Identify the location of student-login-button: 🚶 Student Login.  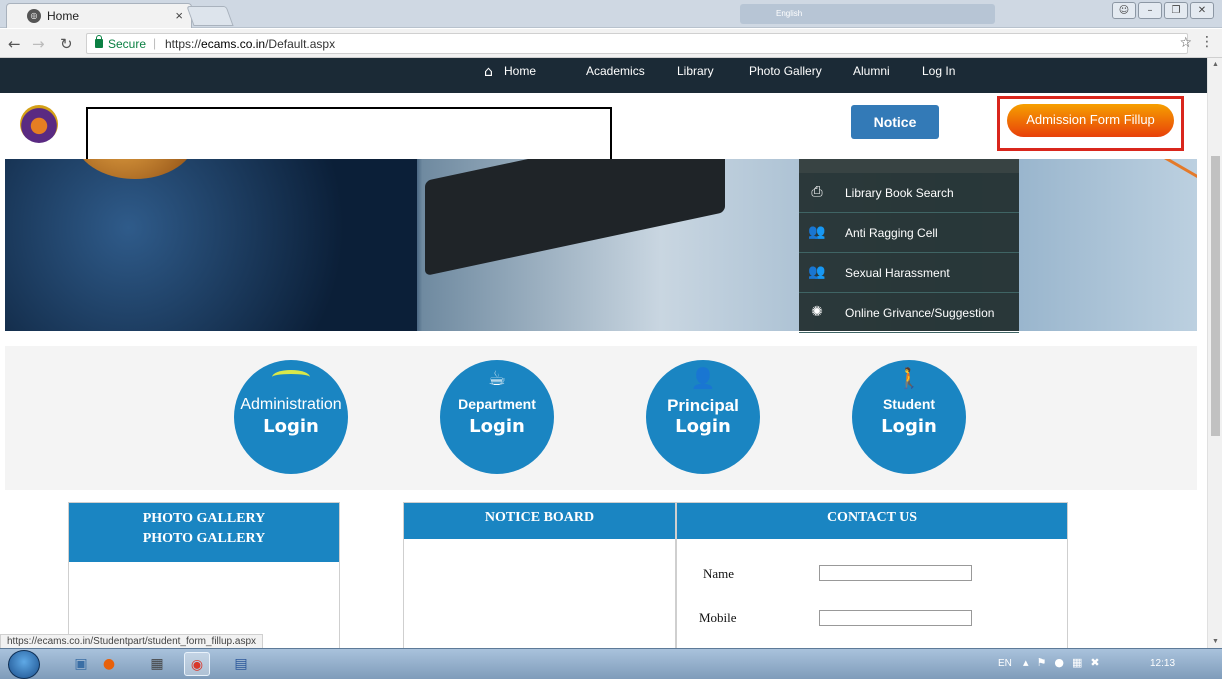
(909, 417).